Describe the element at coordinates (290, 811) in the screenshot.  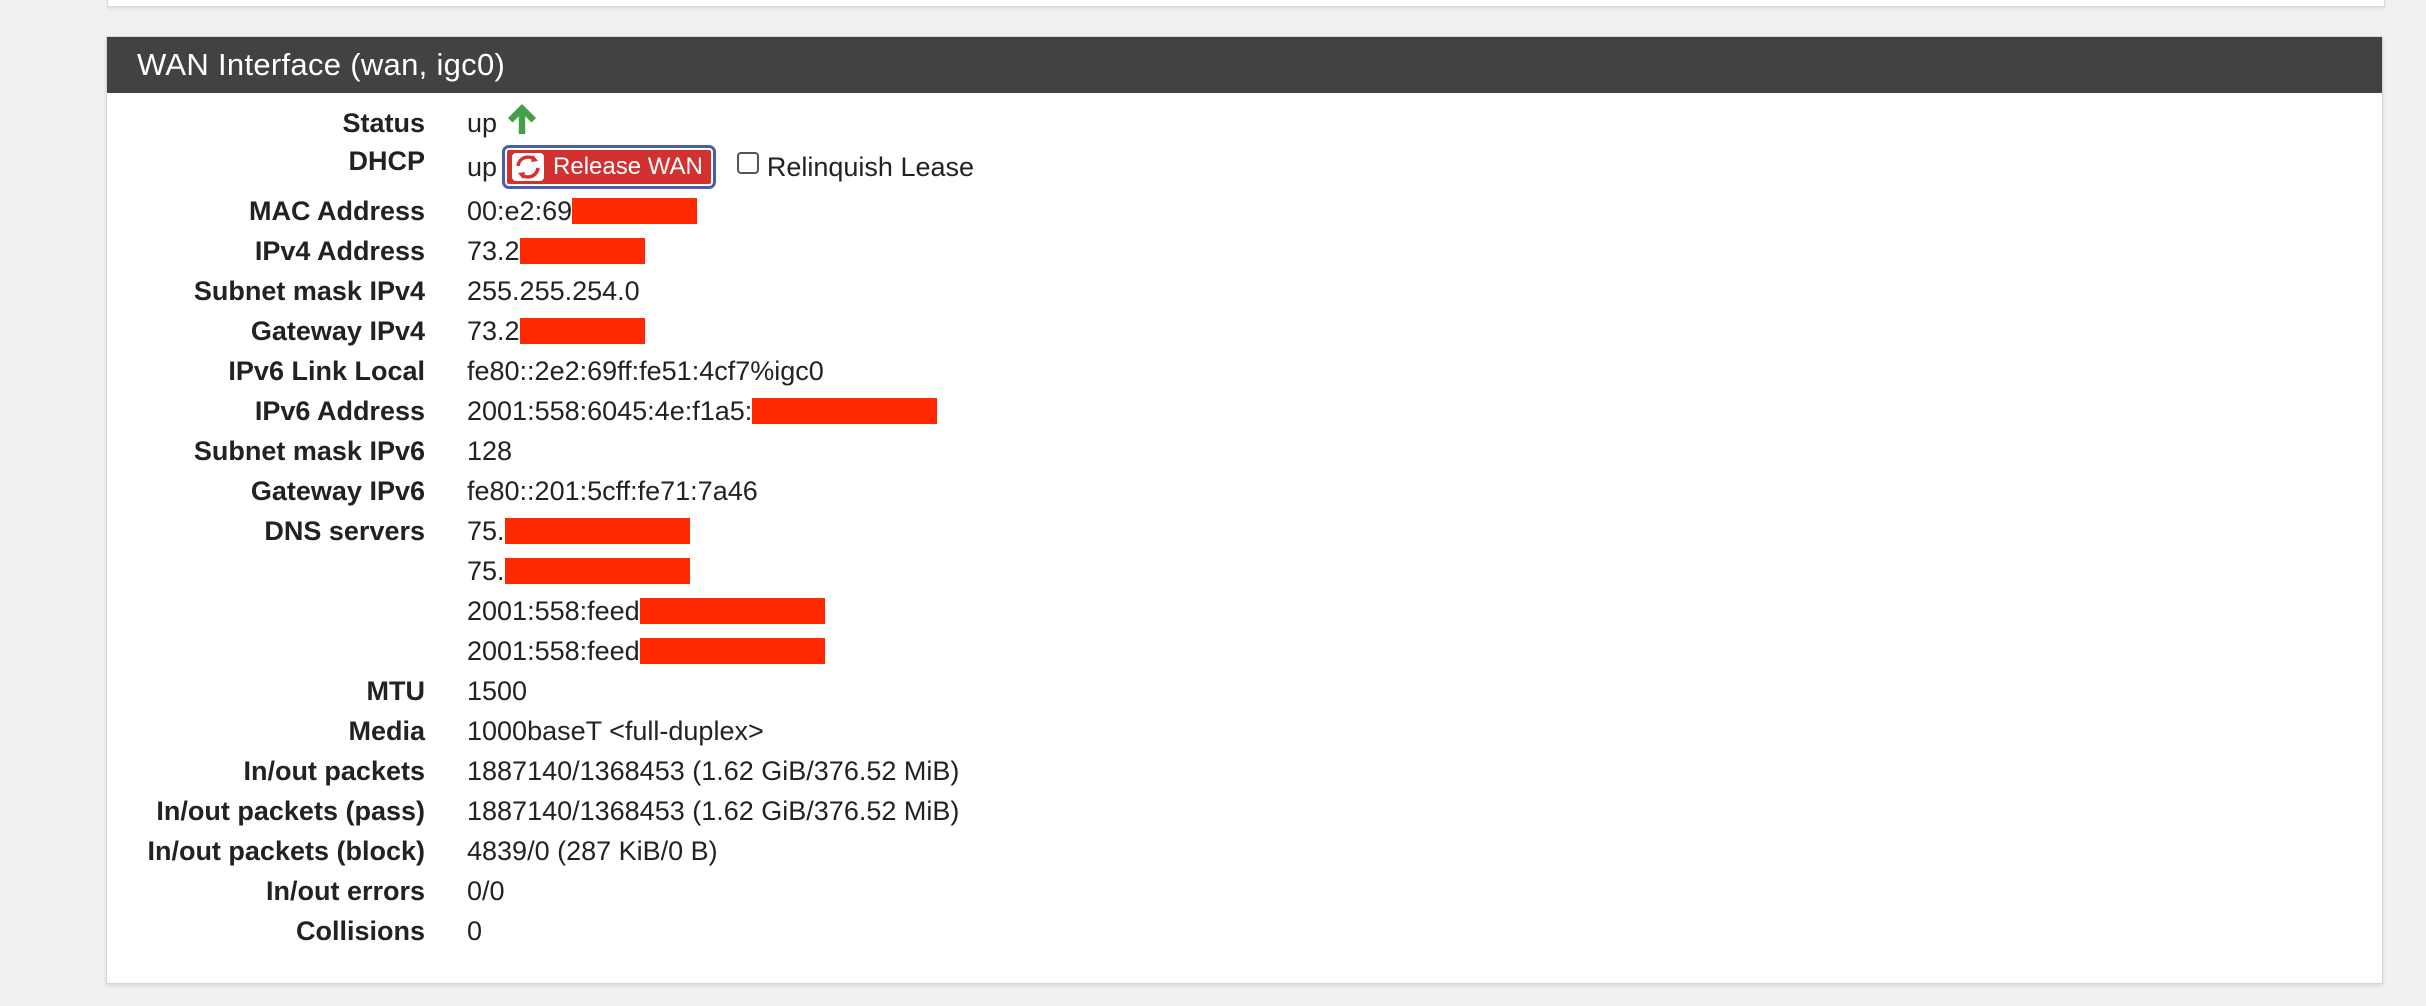
I see `inout-packets-pass-label: In/out packets (pass)` at that location.